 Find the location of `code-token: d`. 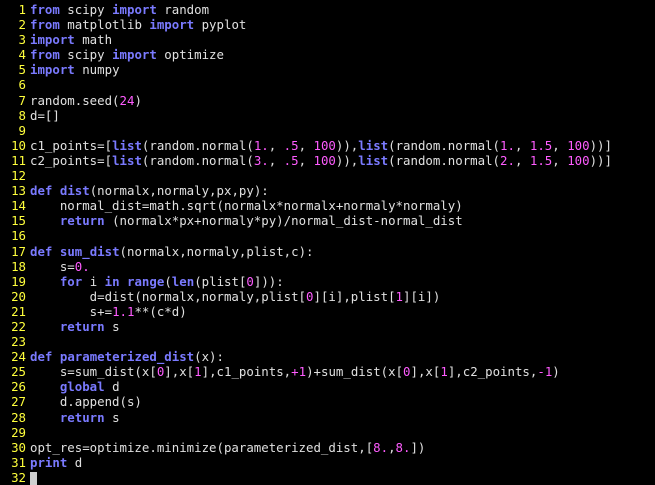

code-token: d is located at coordinates (112, 387).